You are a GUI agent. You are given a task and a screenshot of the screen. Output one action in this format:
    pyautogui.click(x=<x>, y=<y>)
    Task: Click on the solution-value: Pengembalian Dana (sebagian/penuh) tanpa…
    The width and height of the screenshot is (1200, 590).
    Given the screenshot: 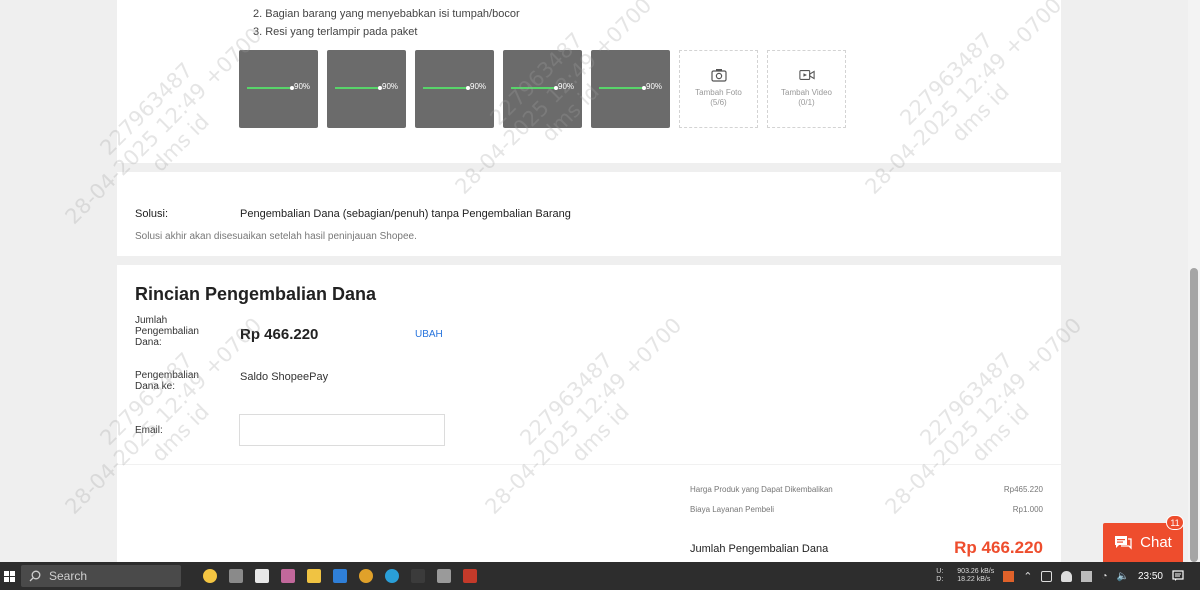 What is the action you would take?
    pyautogui.click(x=405, y=214)
    